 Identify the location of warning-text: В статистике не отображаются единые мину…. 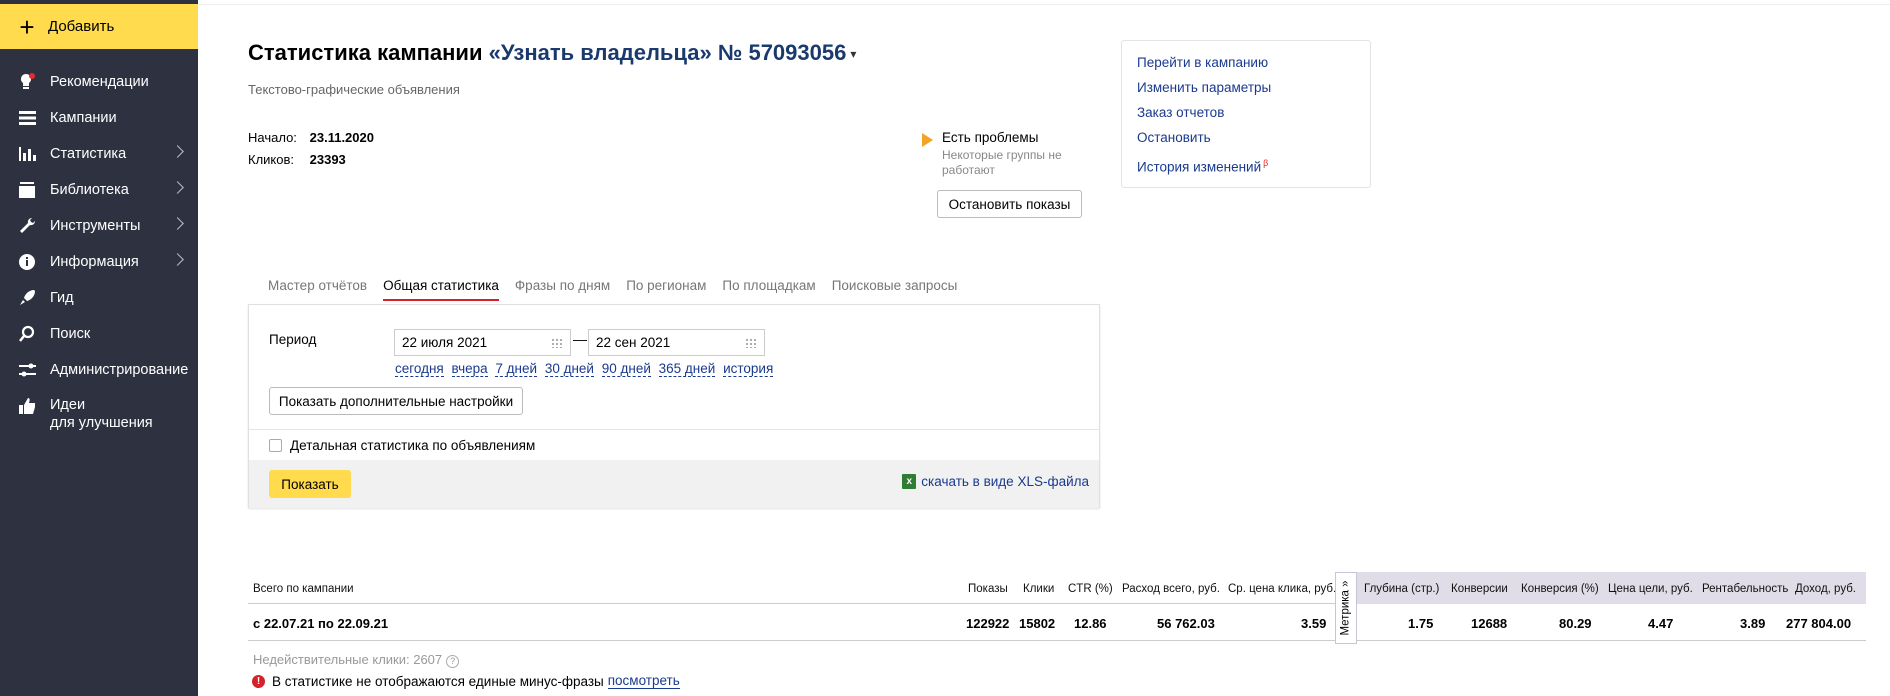
(438, 681).